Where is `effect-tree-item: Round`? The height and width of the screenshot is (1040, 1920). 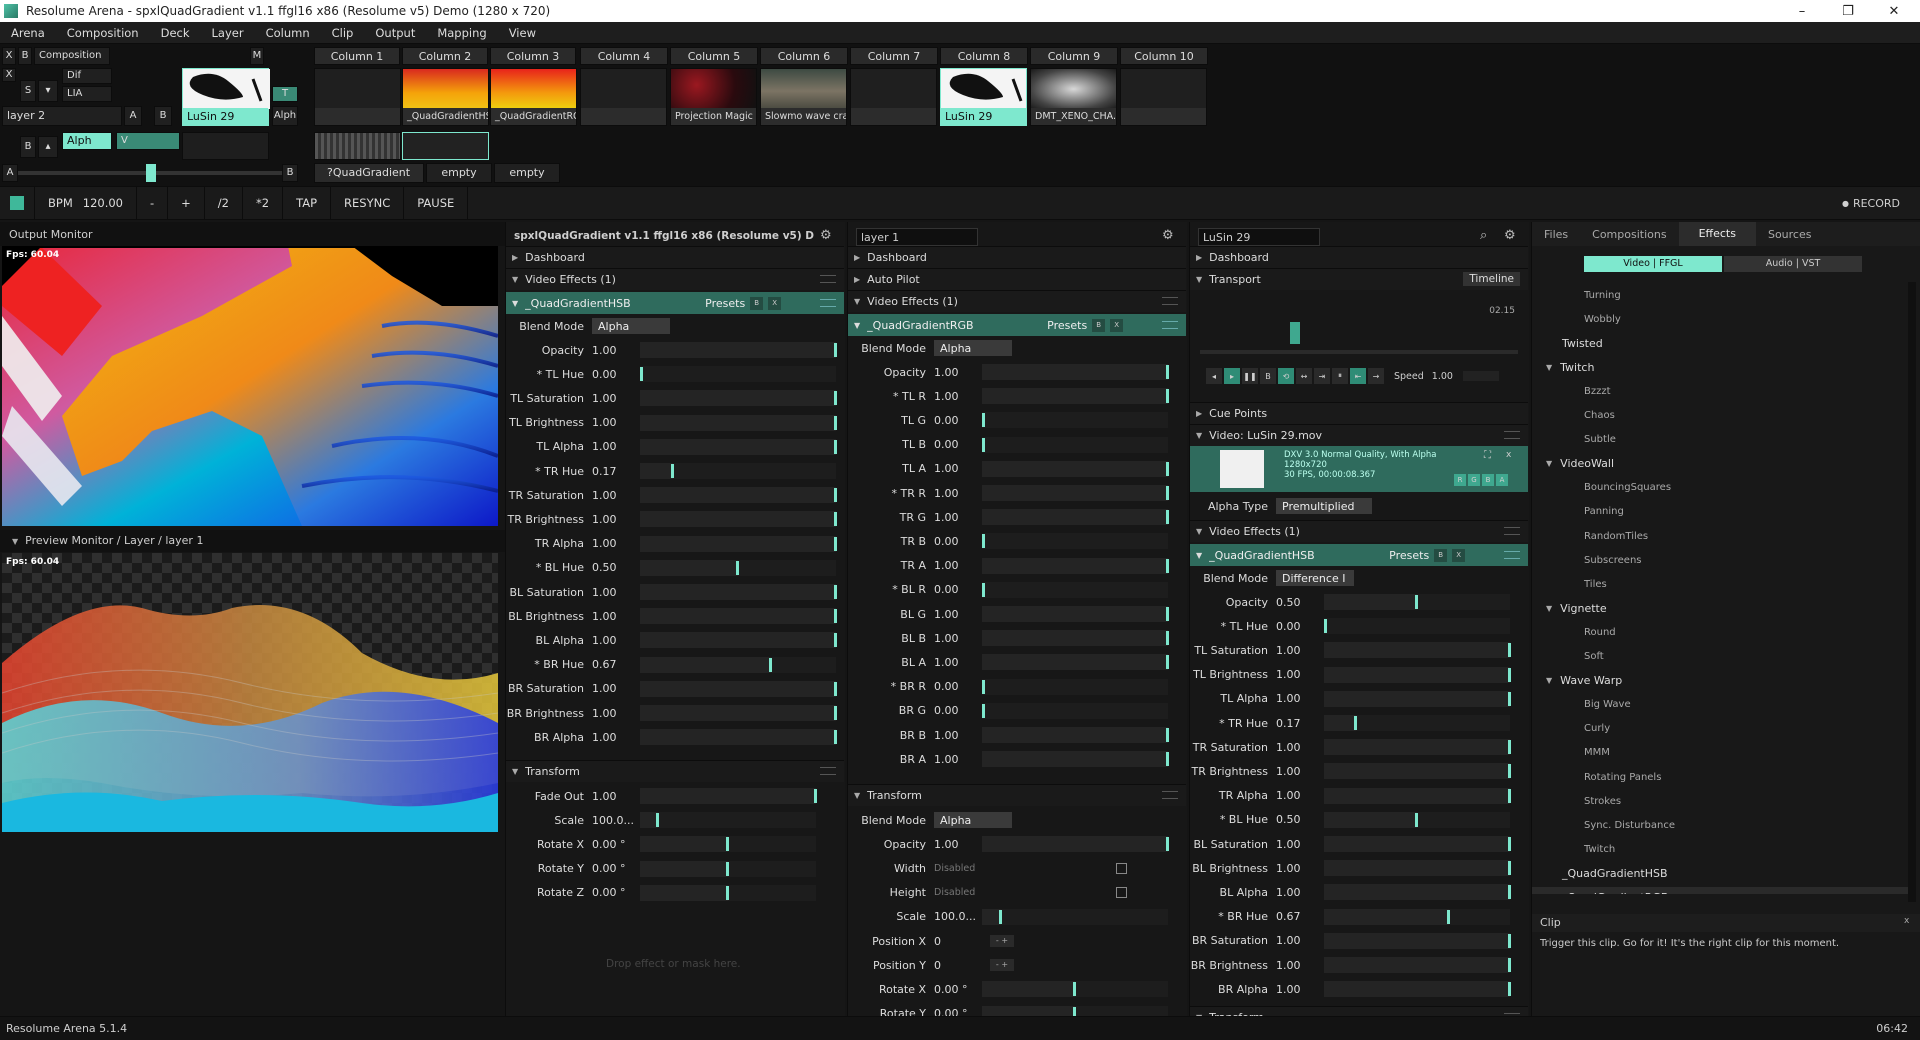
effect-tree-item: Round is located at coordinates (1721, 632).